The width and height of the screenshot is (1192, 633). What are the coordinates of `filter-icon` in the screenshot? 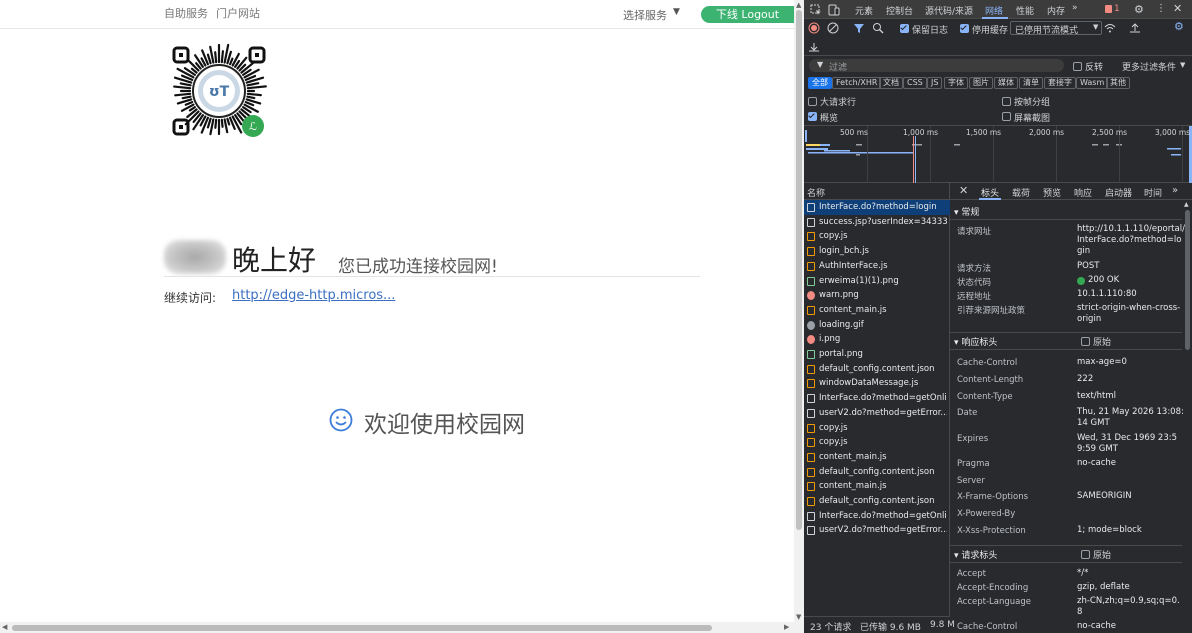 It's located at (859, 28).